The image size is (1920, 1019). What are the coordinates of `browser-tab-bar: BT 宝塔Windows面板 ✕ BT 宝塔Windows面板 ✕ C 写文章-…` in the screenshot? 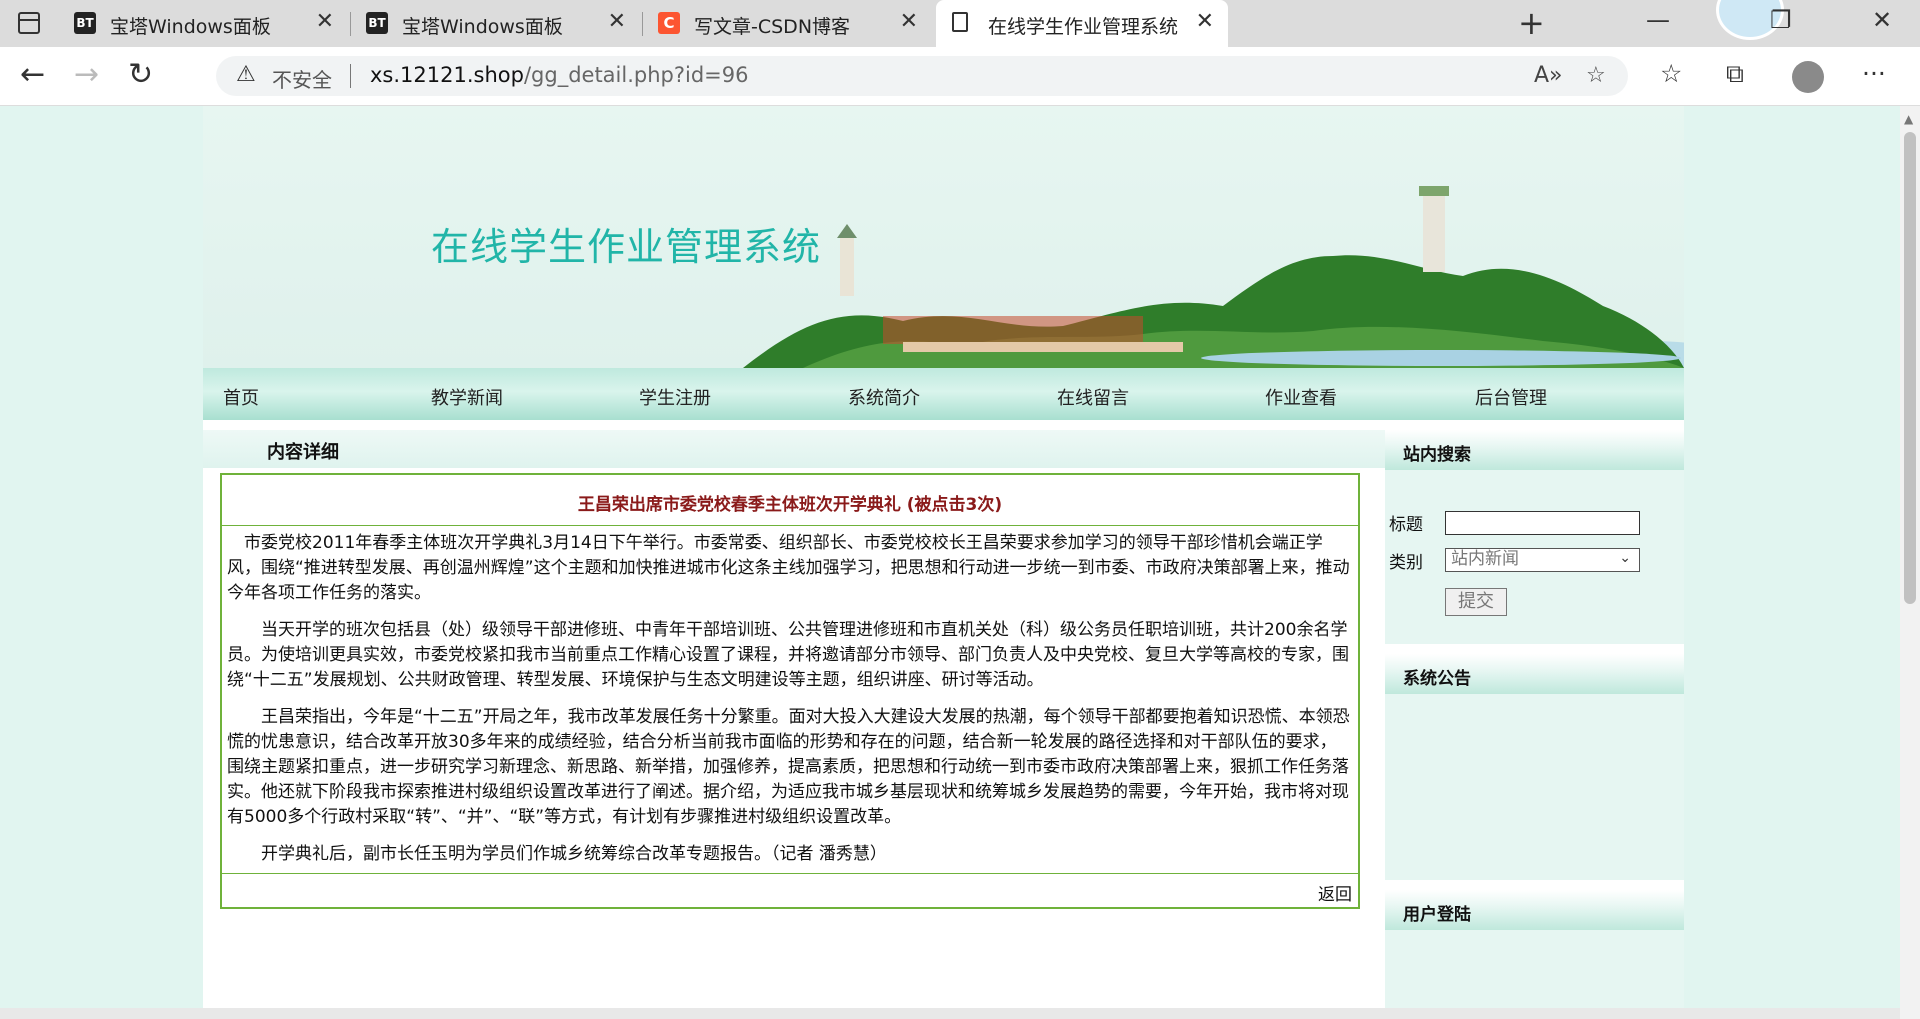 It's located at (960, 23).